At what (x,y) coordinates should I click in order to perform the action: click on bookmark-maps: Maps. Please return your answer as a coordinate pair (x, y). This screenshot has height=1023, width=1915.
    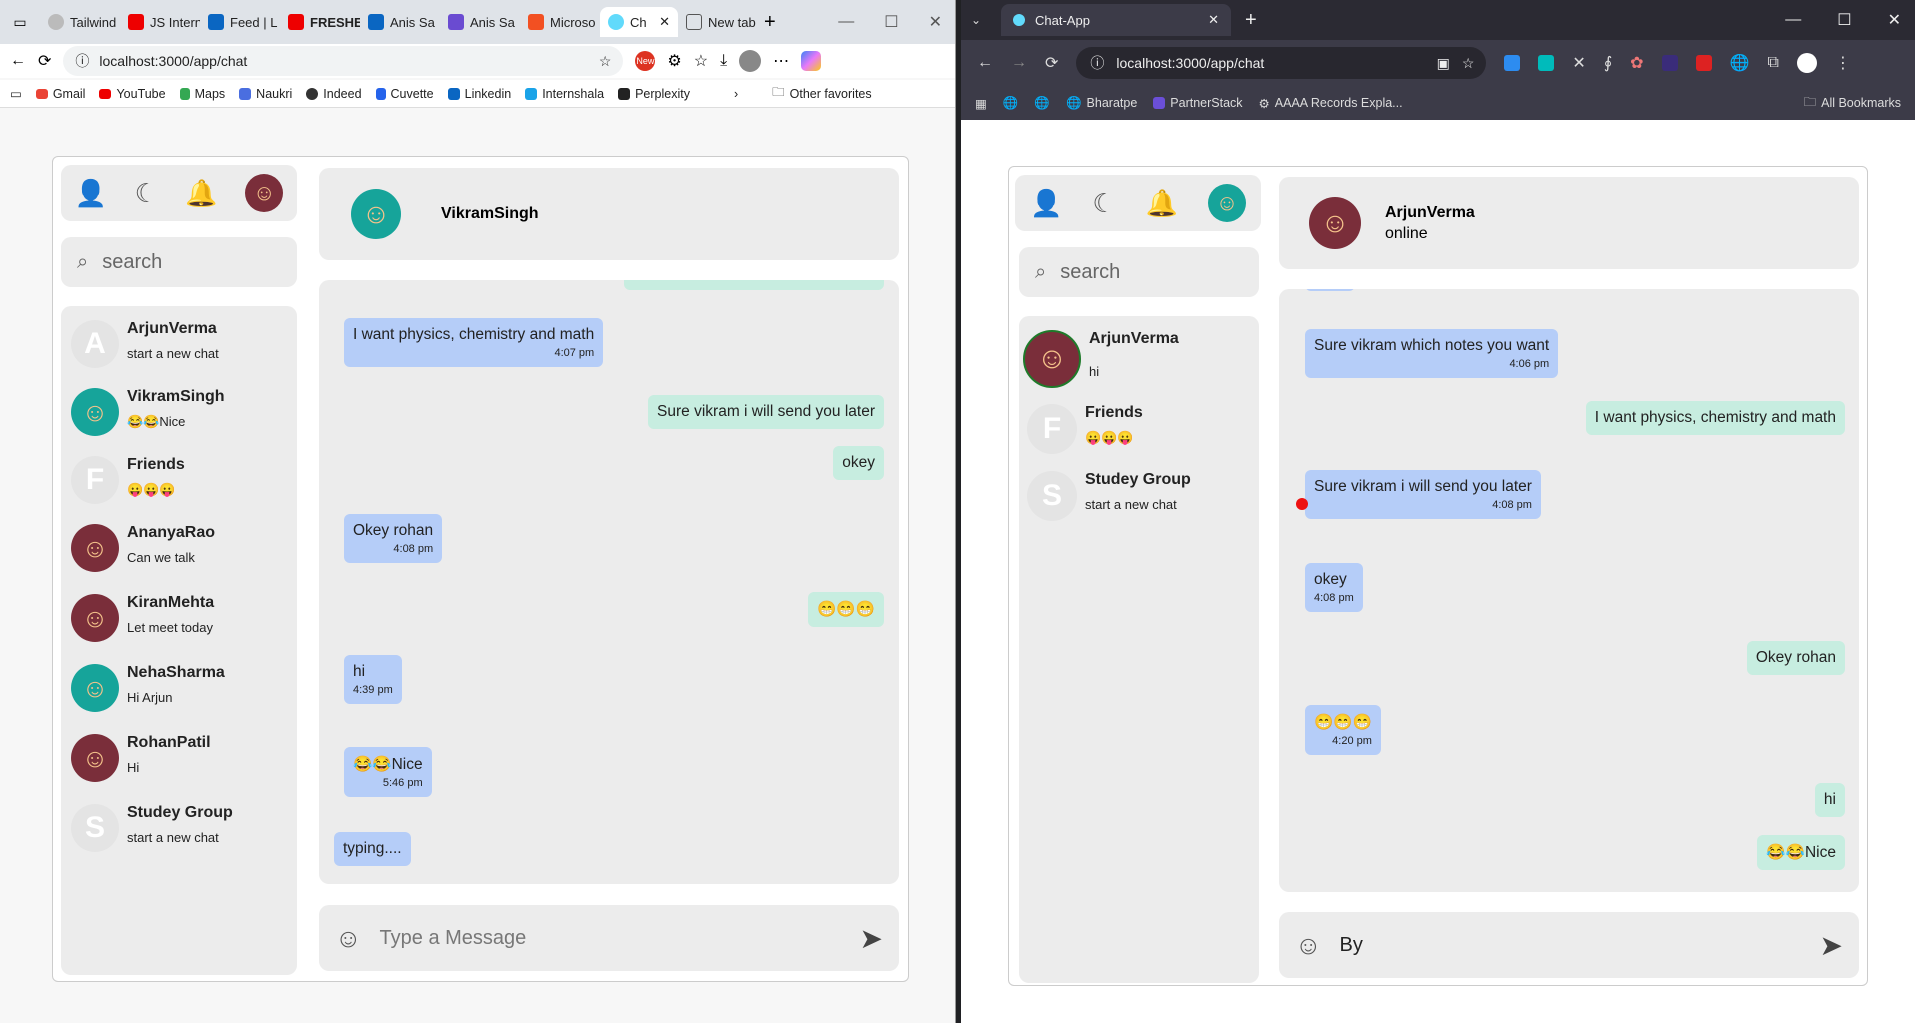
    Looking at the image, I should click on (202, 94).